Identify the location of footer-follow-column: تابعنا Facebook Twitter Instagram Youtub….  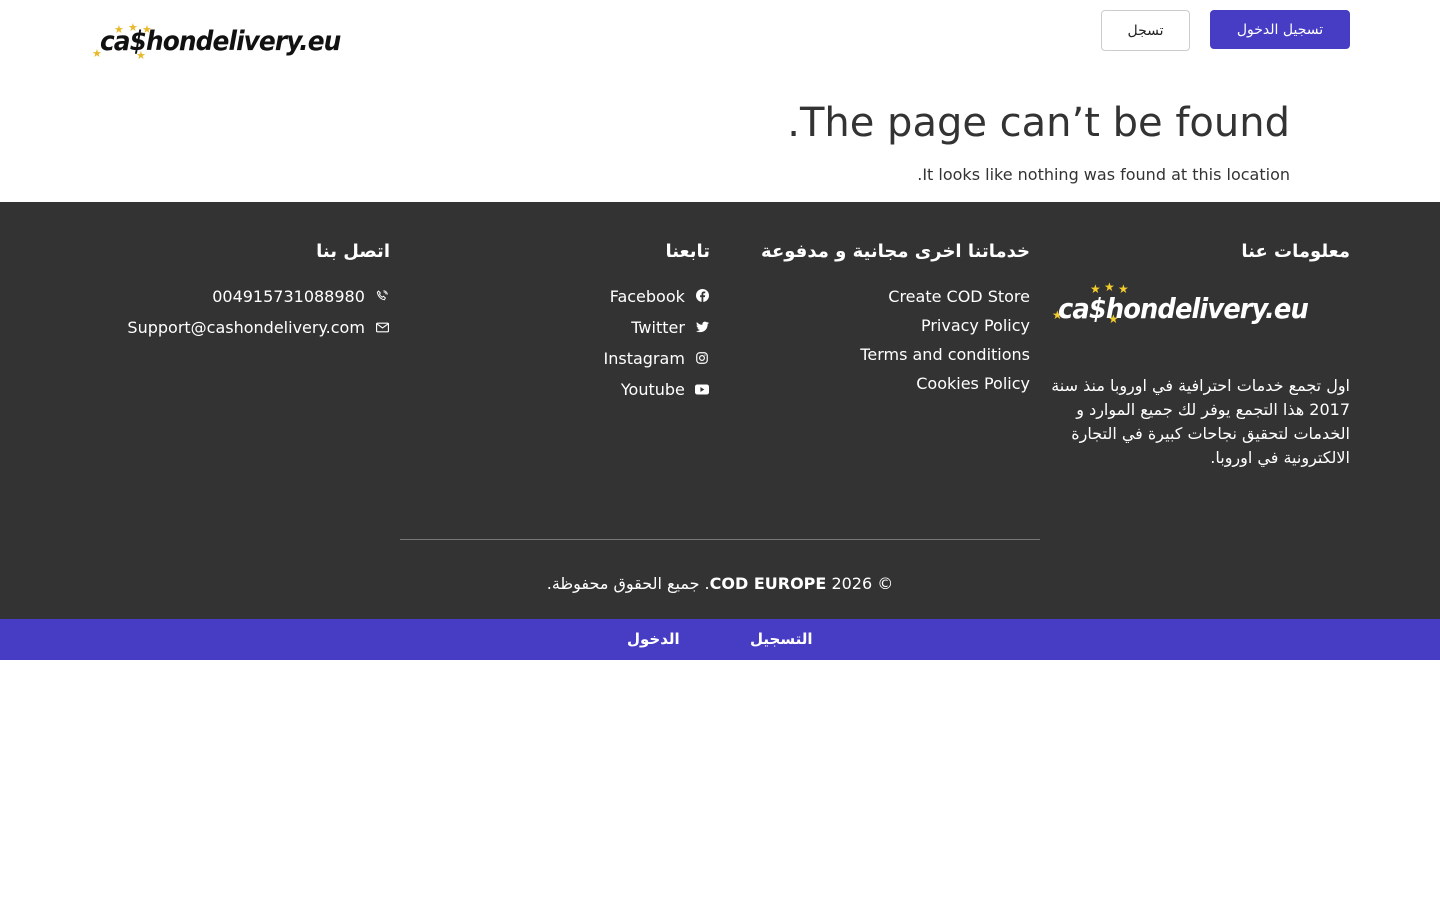
(560, 323).